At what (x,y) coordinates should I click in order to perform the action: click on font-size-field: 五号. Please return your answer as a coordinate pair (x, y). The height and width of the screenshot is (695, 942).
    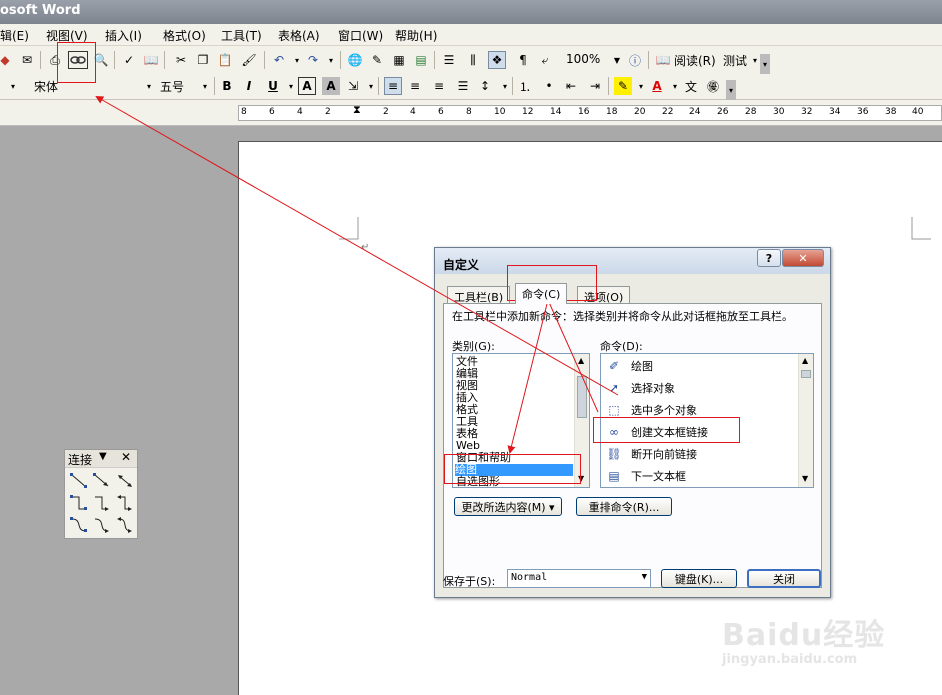
    Looking at the image, I should click on (172, 86).